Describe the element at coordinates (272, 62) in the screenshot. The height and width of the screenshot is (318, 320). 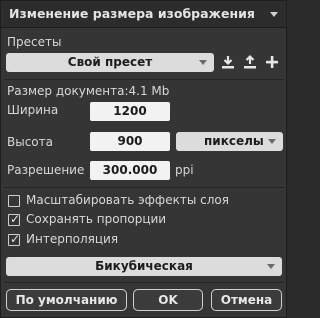
I see `plus-icon` at that location.